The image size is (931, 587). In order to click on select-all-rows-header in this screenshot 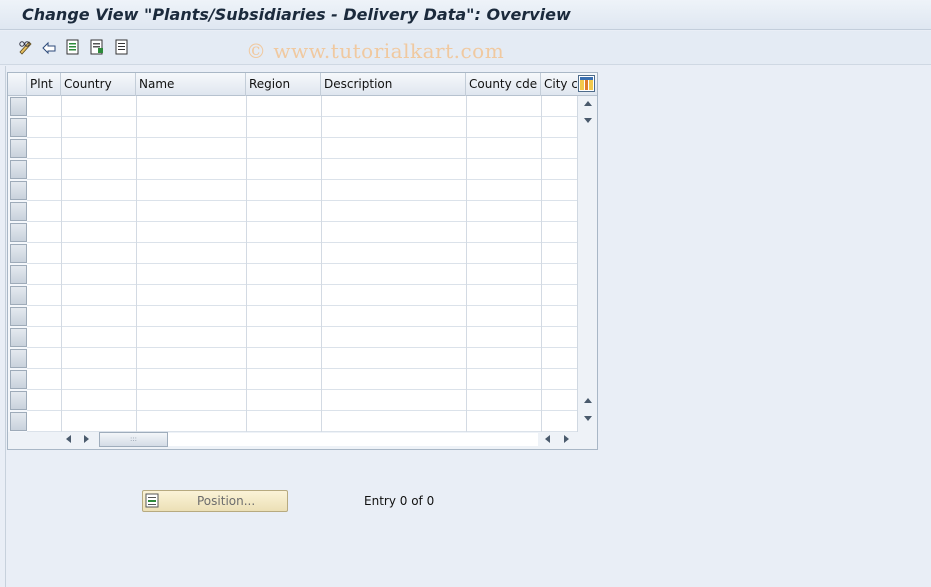, I will do `click(17, 84)`.